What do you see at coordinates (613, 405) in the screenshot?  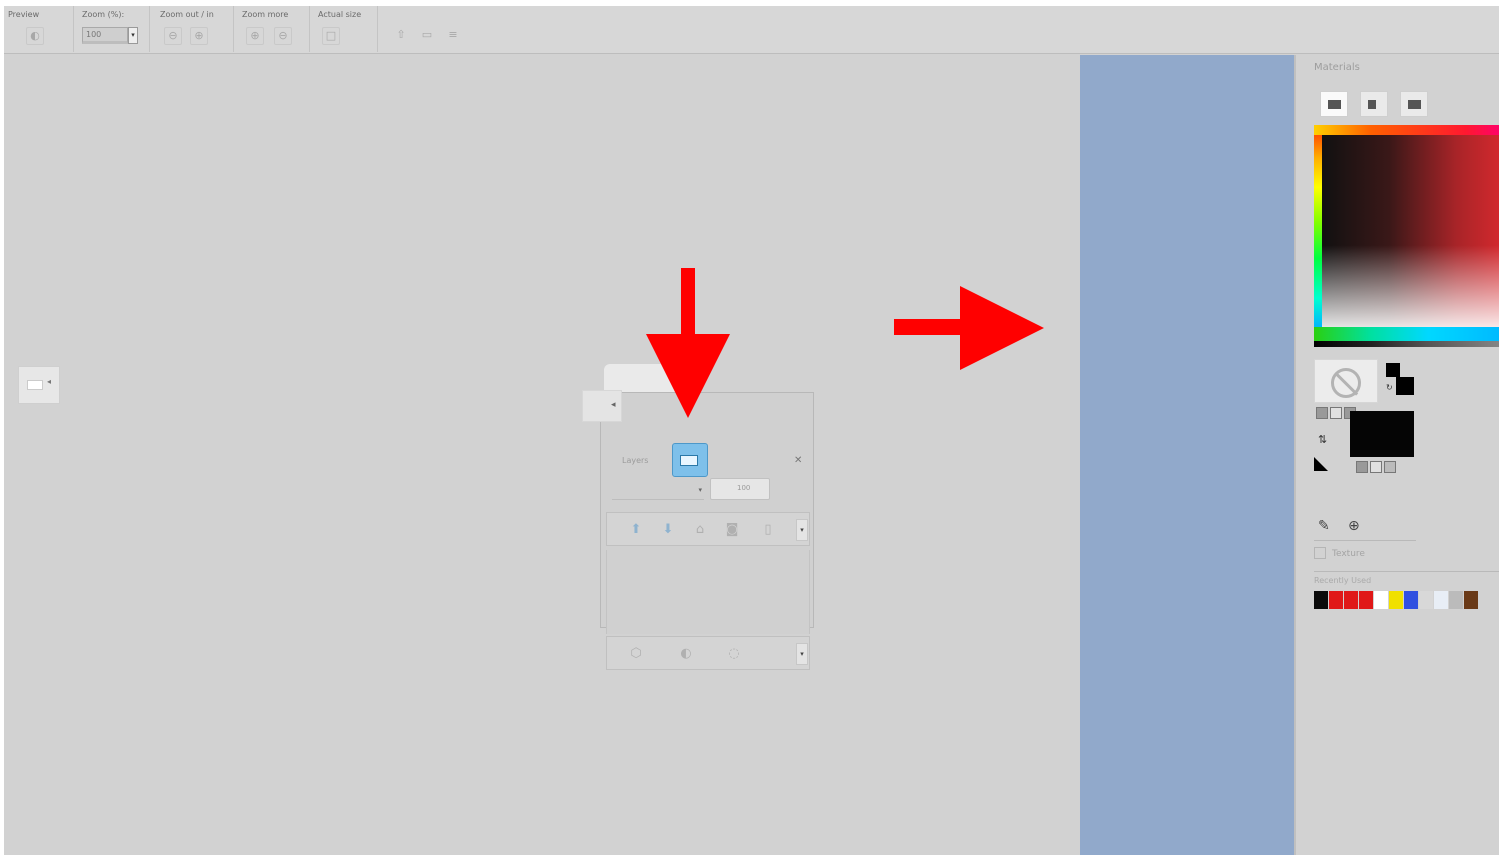 I see `palette-tab-arrow-icon: ◂` at bounding box center [613, 405].